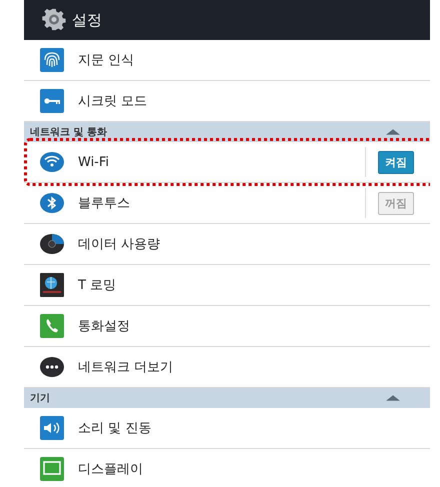 This screenshot has height=487, width=440. Describe the element at coordinates (104, 203) in the screenshot. I see `item-label: 블루투스` at that location.